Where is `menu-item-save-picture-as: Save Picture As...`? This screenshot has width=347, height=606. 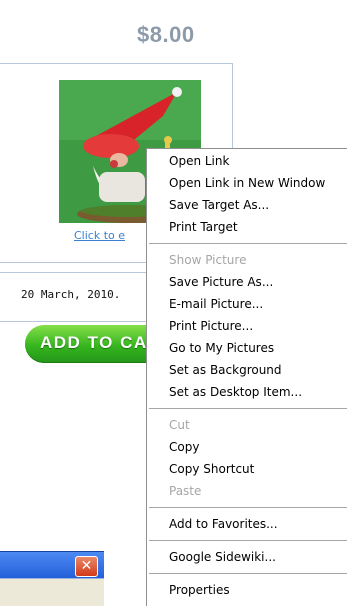 menu-item-save-picture-as: Save Picture As... is located at coordinates (245, 282).